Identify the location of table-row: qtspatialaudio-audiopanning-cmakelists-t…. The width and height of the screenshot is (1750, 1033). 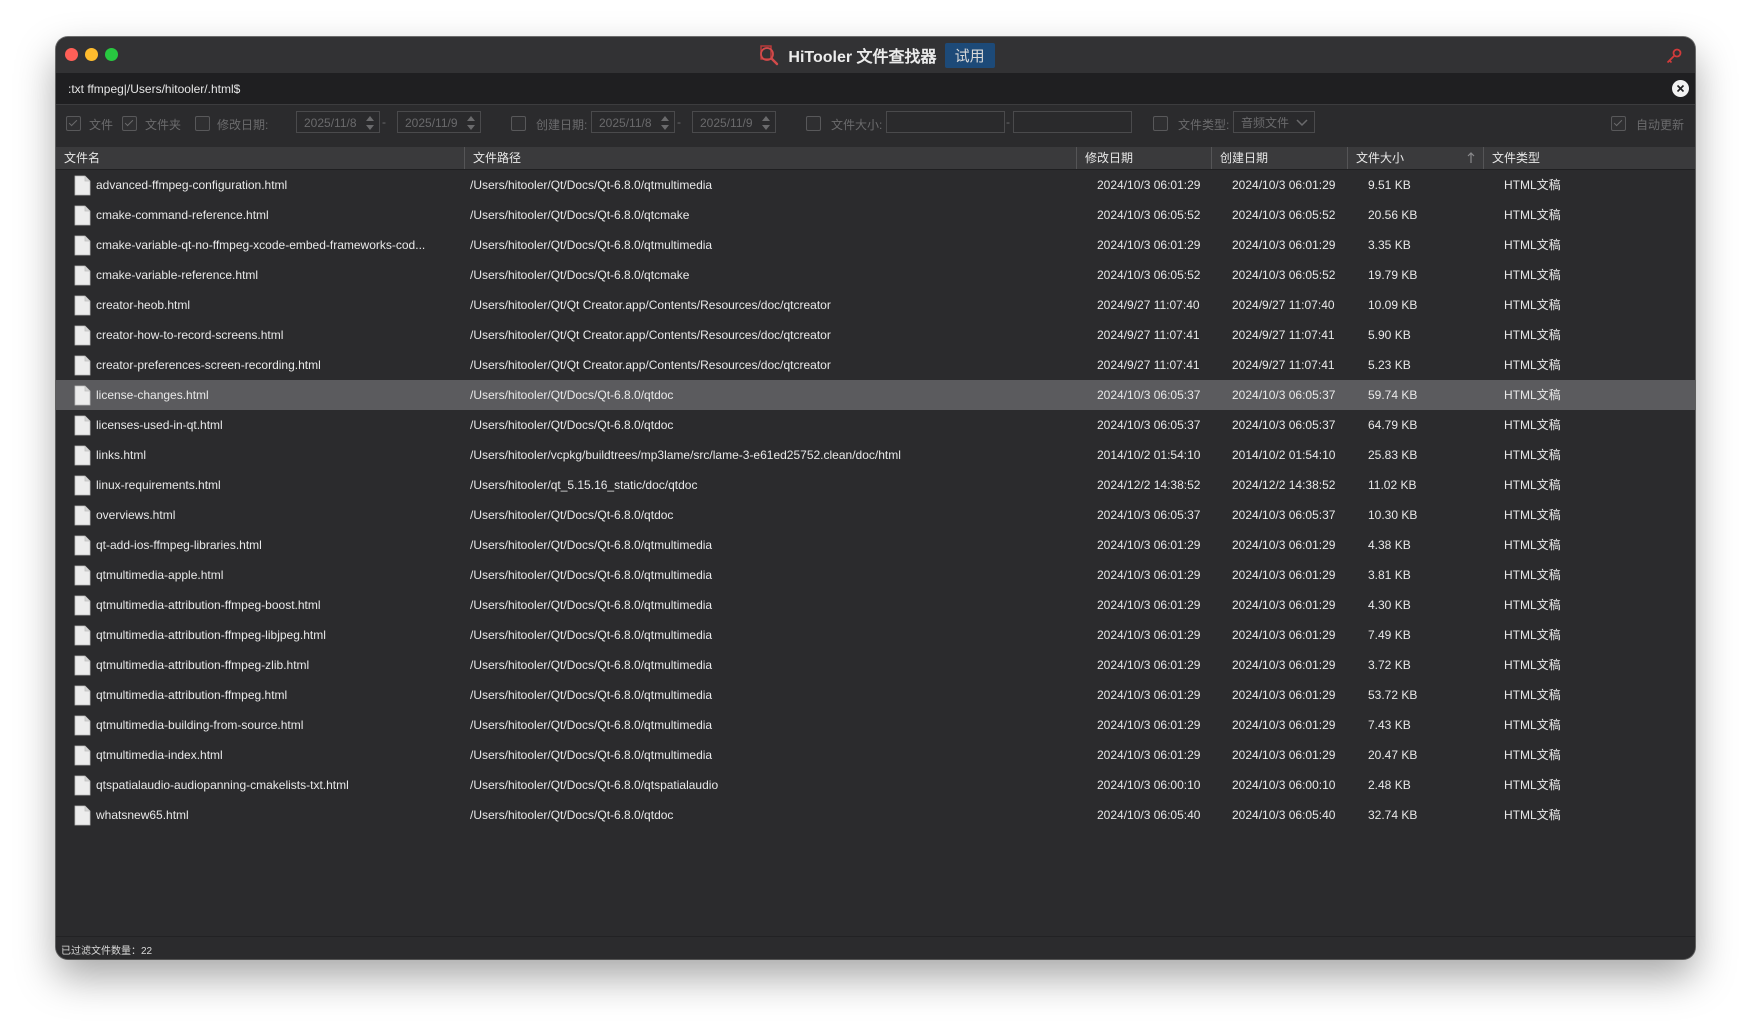
(875, 785).